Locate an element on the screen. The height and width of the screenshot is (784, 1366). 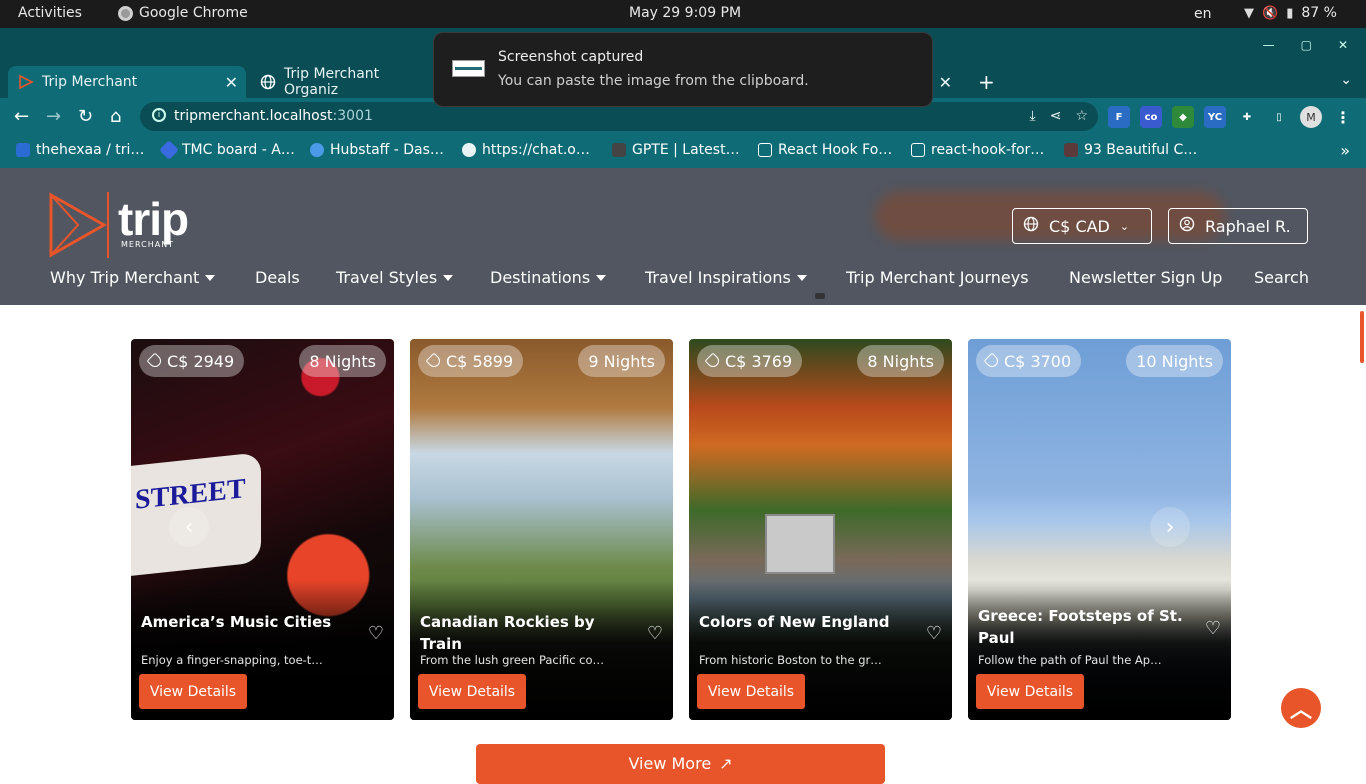
tab-trip-merchant-org: Trip Merchant Organiz is located at coordinates (345, 82).